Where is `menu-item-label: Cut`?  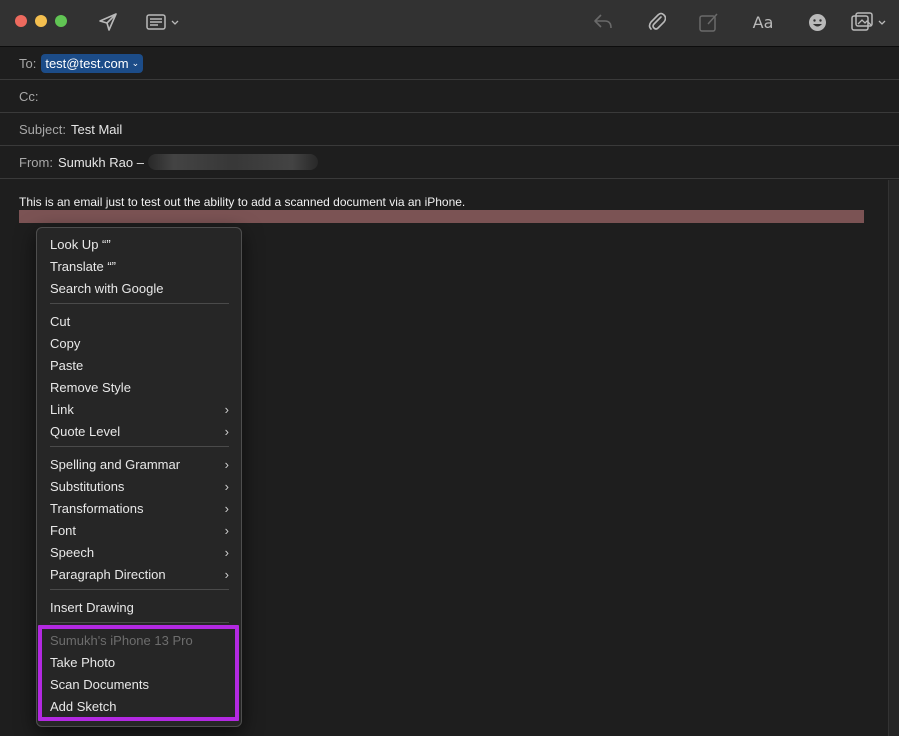
menu-item-label: Cut is located at coordinates (60, 321).